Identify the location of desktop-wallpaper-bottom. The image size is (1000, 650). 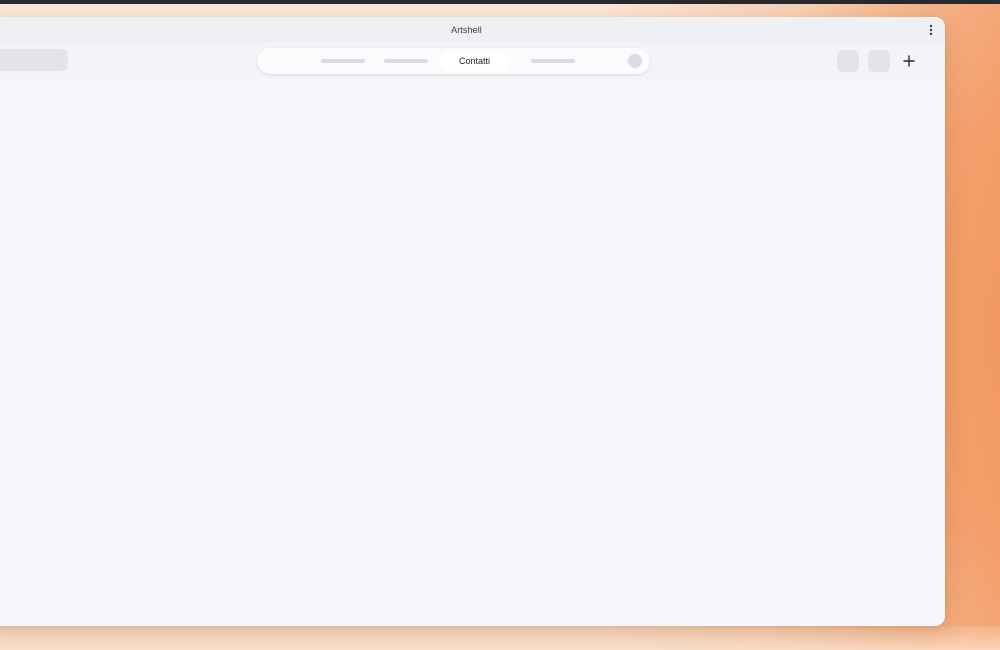
(500, 638).